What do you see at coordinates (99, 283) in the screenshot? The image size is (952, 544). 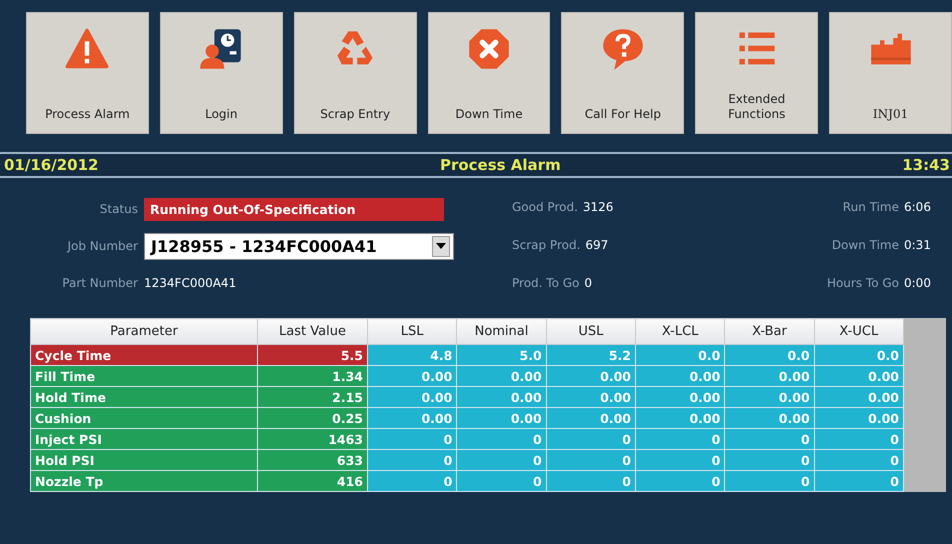 I see `field-label: Part Number` at bounding box center [99, 283].